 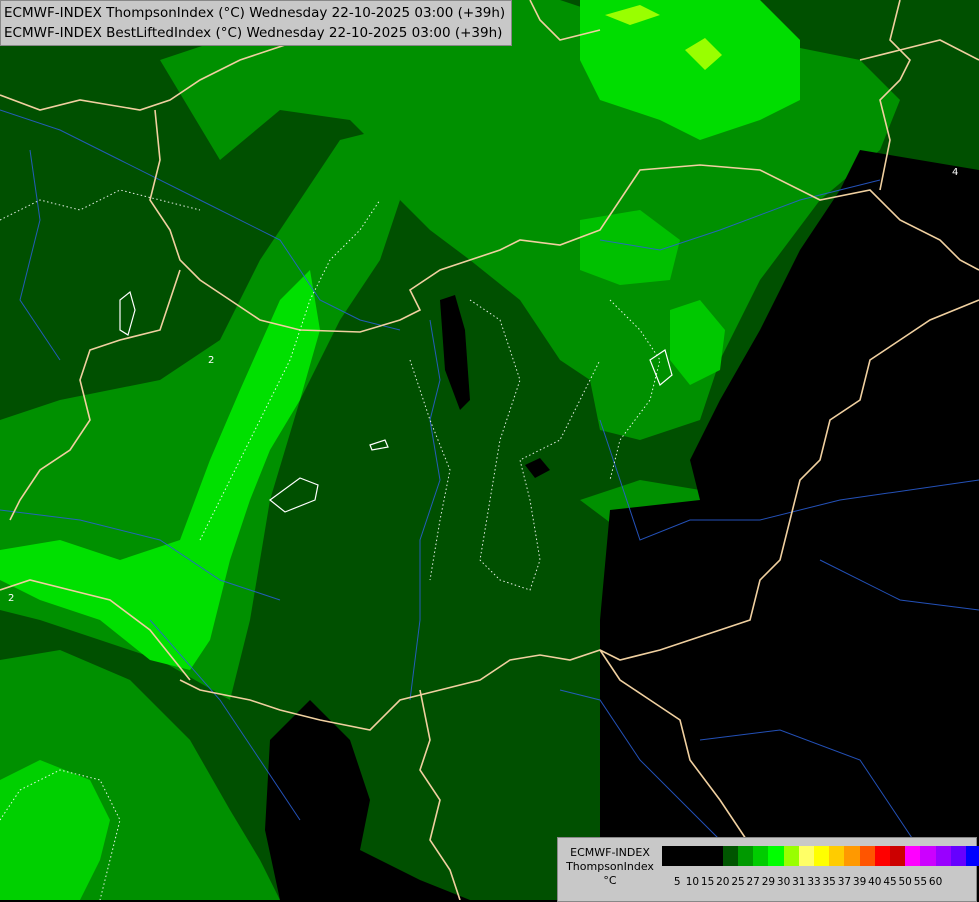 What do you see at coordinates (707, 882) in the screenshot?
I see `legend-tick-label: 15` at bounding box center [707, 882].